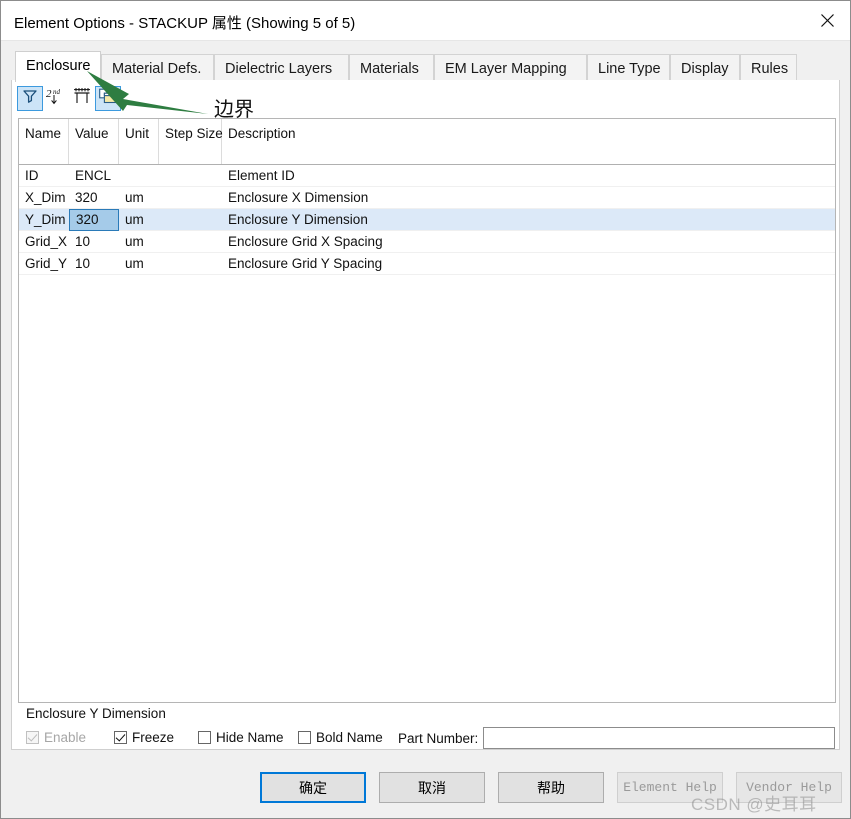 The image size is (851, 819). I want to click on grid-column-header: Description, so click(528, 141).